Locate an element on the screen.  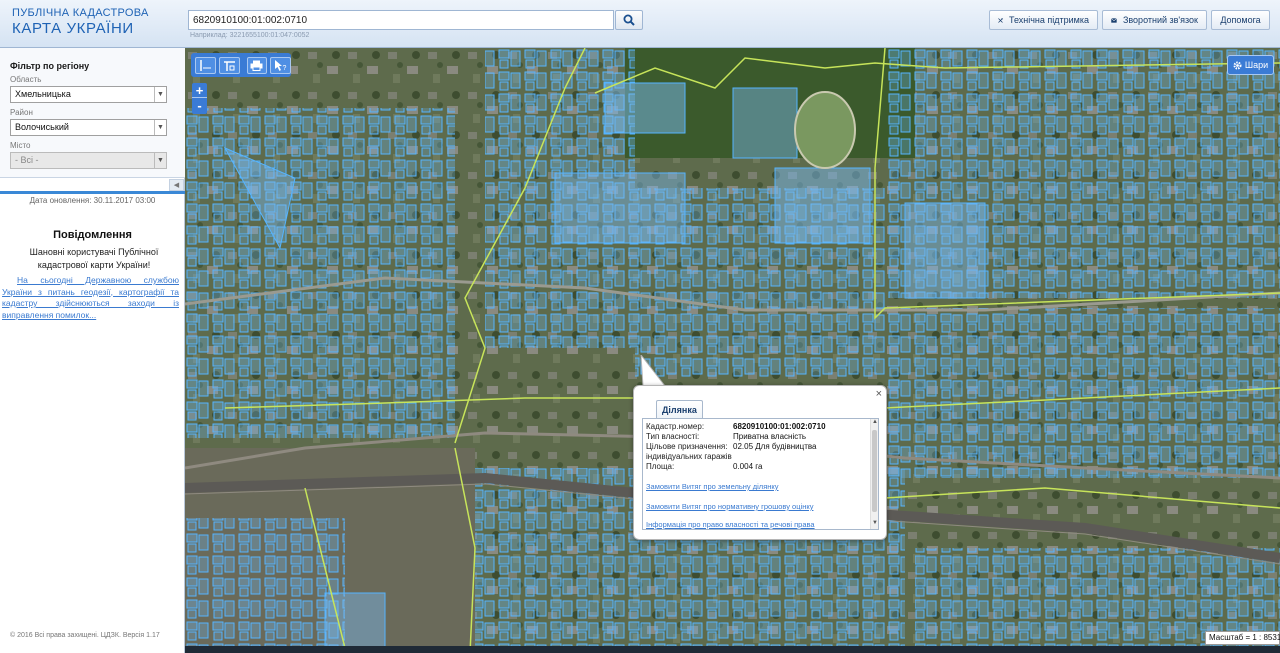
tools-icon is located at coordinates (1000, 20).